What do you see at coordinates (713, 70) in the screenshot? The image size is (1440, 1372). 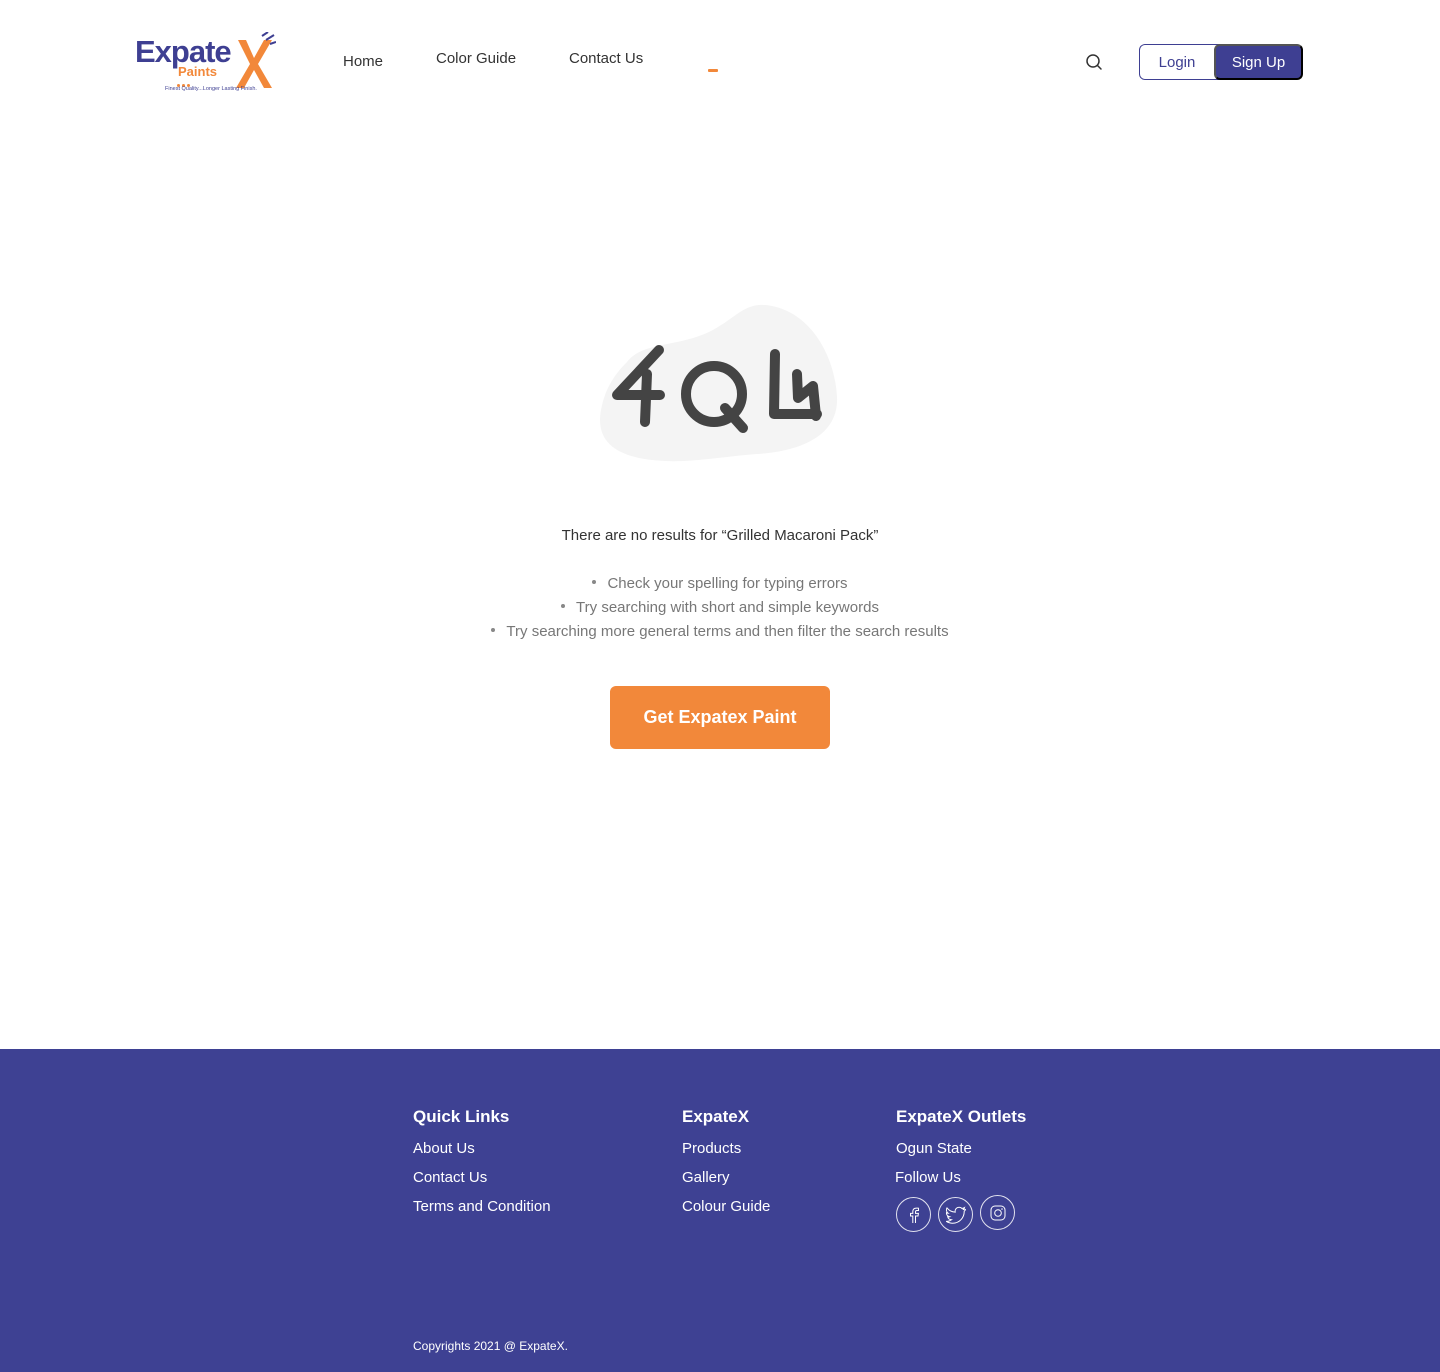 I see `nav-active-indicator` at bounding box center [713, 70].